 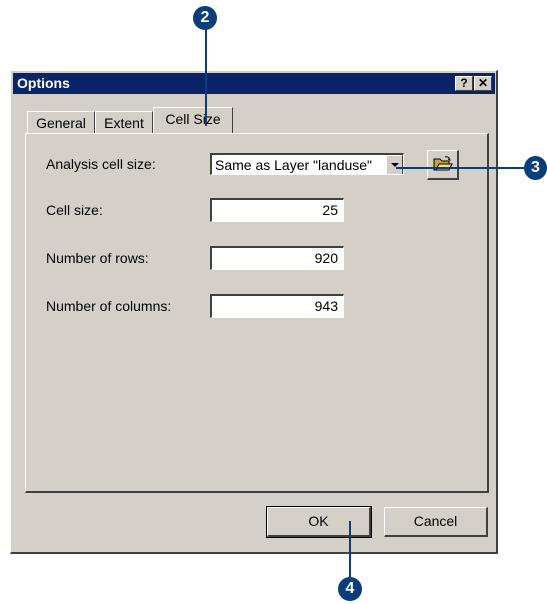 I want to click on rows-label: Number of rows:, so click(x=97, y=258).